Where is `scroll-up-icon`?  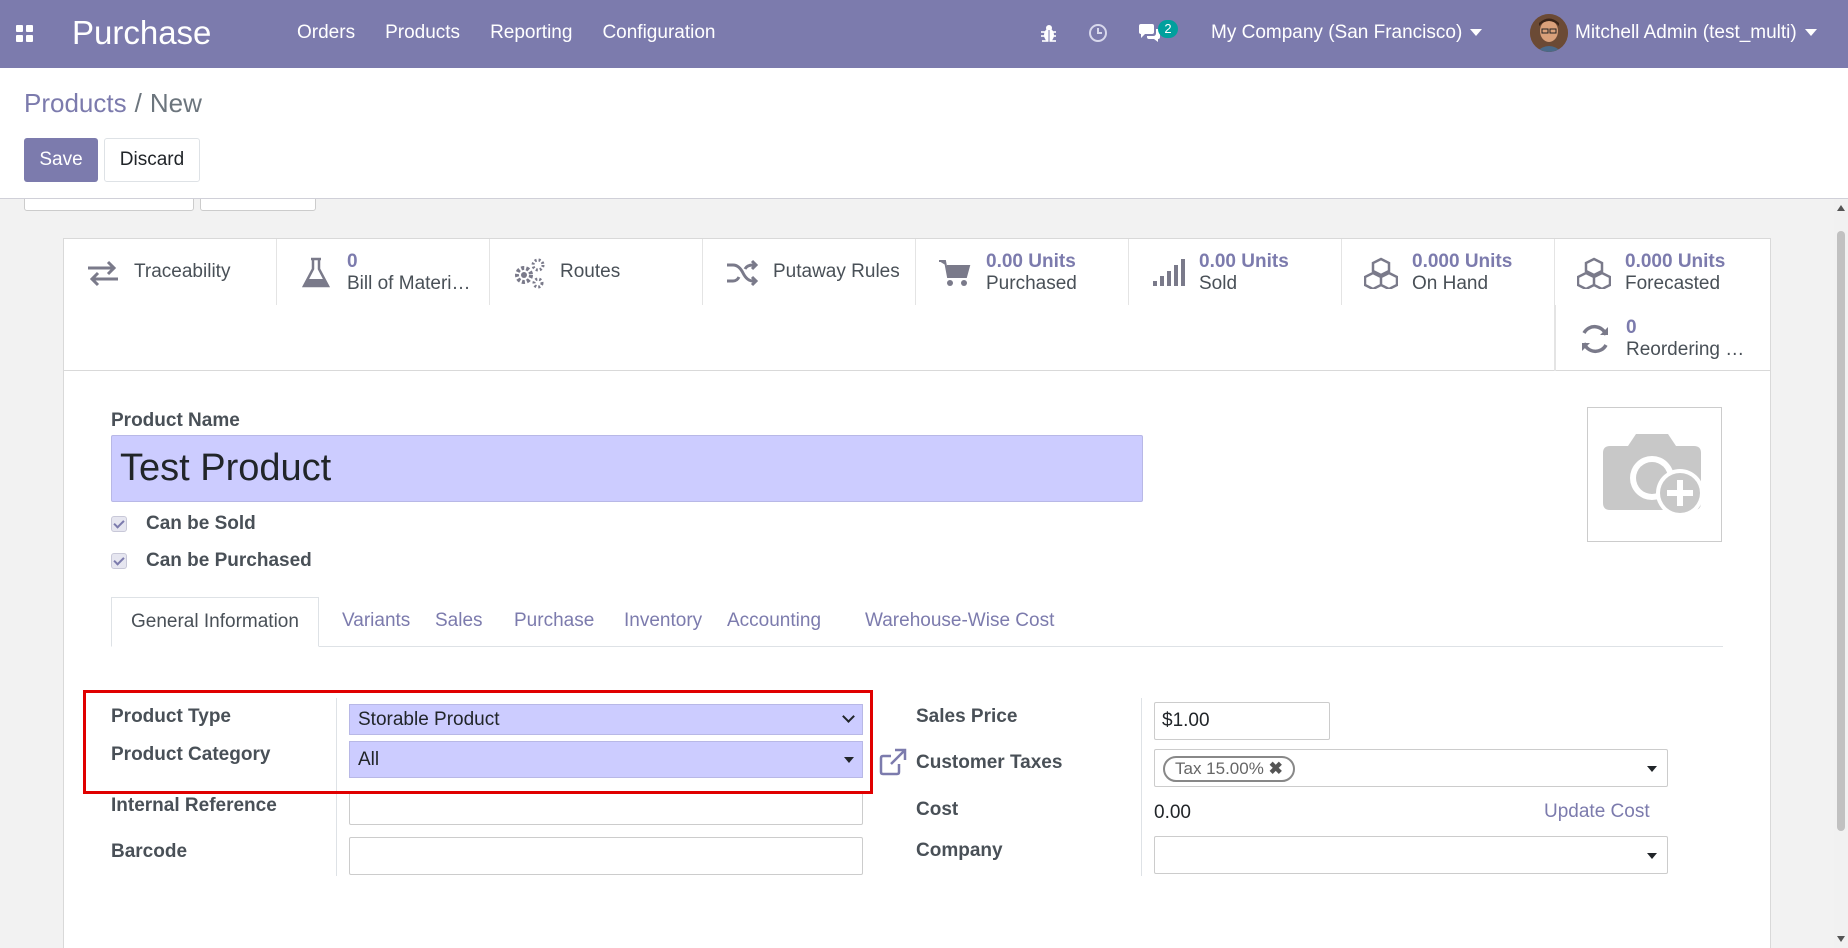 scroll-up-icon is located at coordinates (1841, 208).